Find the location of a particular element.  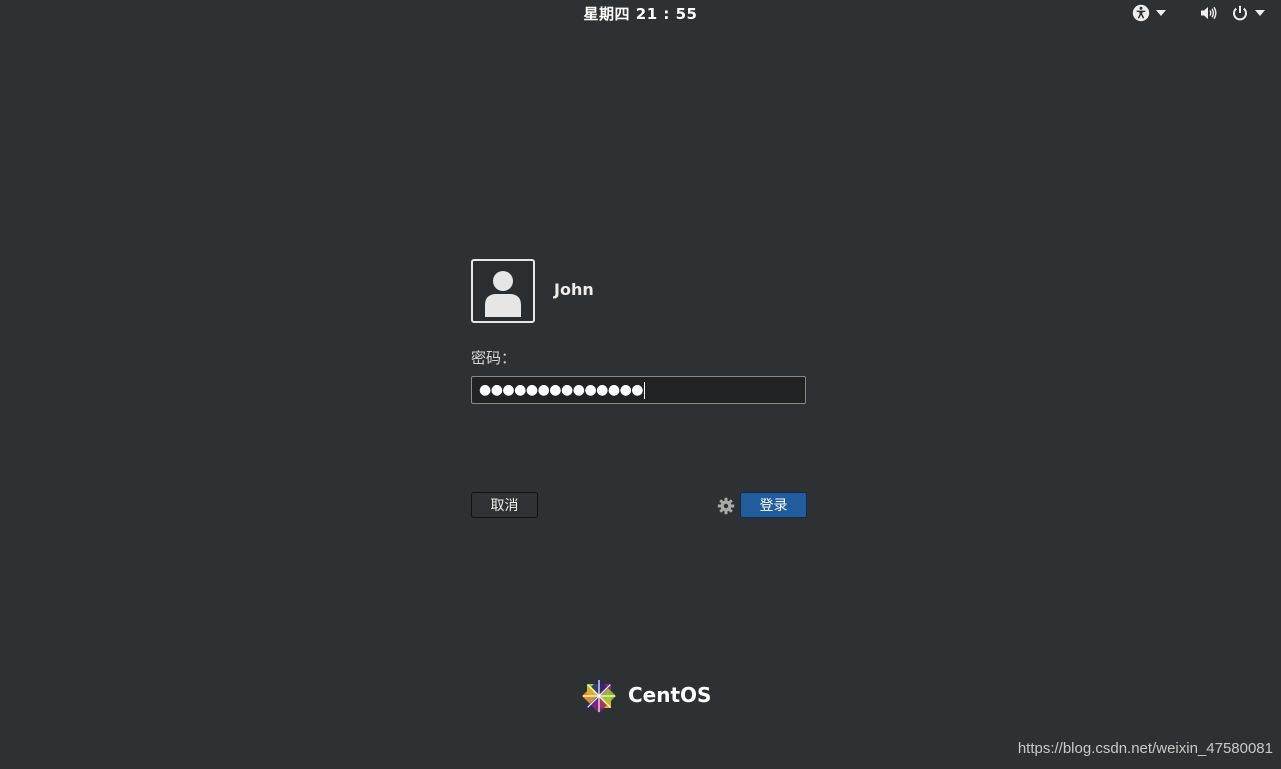

username: John is located at coordinates (574, 289).